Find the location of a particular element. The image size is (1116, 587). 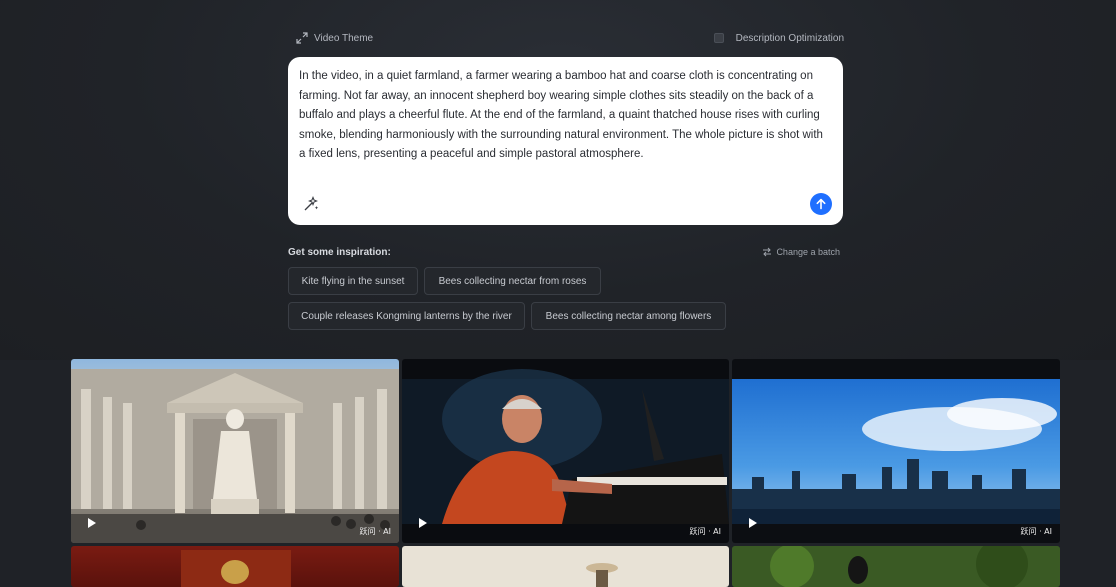

video-tile-pianist: 跃问 · AI is located at coordinates (565, 451).